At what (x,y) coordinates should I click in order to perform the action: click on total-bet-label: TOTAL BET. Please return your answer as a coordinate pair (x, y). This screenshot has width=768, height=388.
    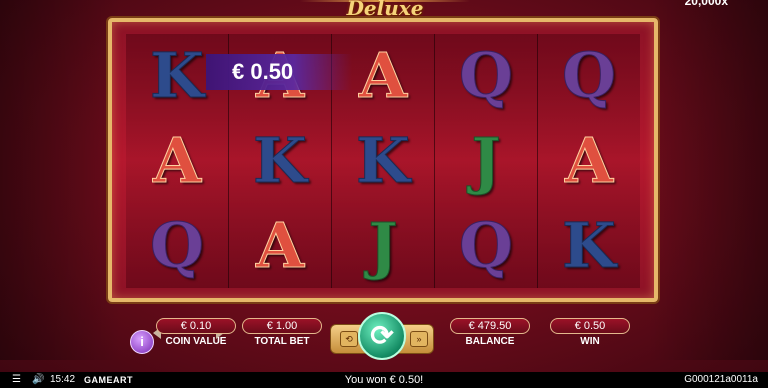
    Looking at the image, I should click on (282, 341).